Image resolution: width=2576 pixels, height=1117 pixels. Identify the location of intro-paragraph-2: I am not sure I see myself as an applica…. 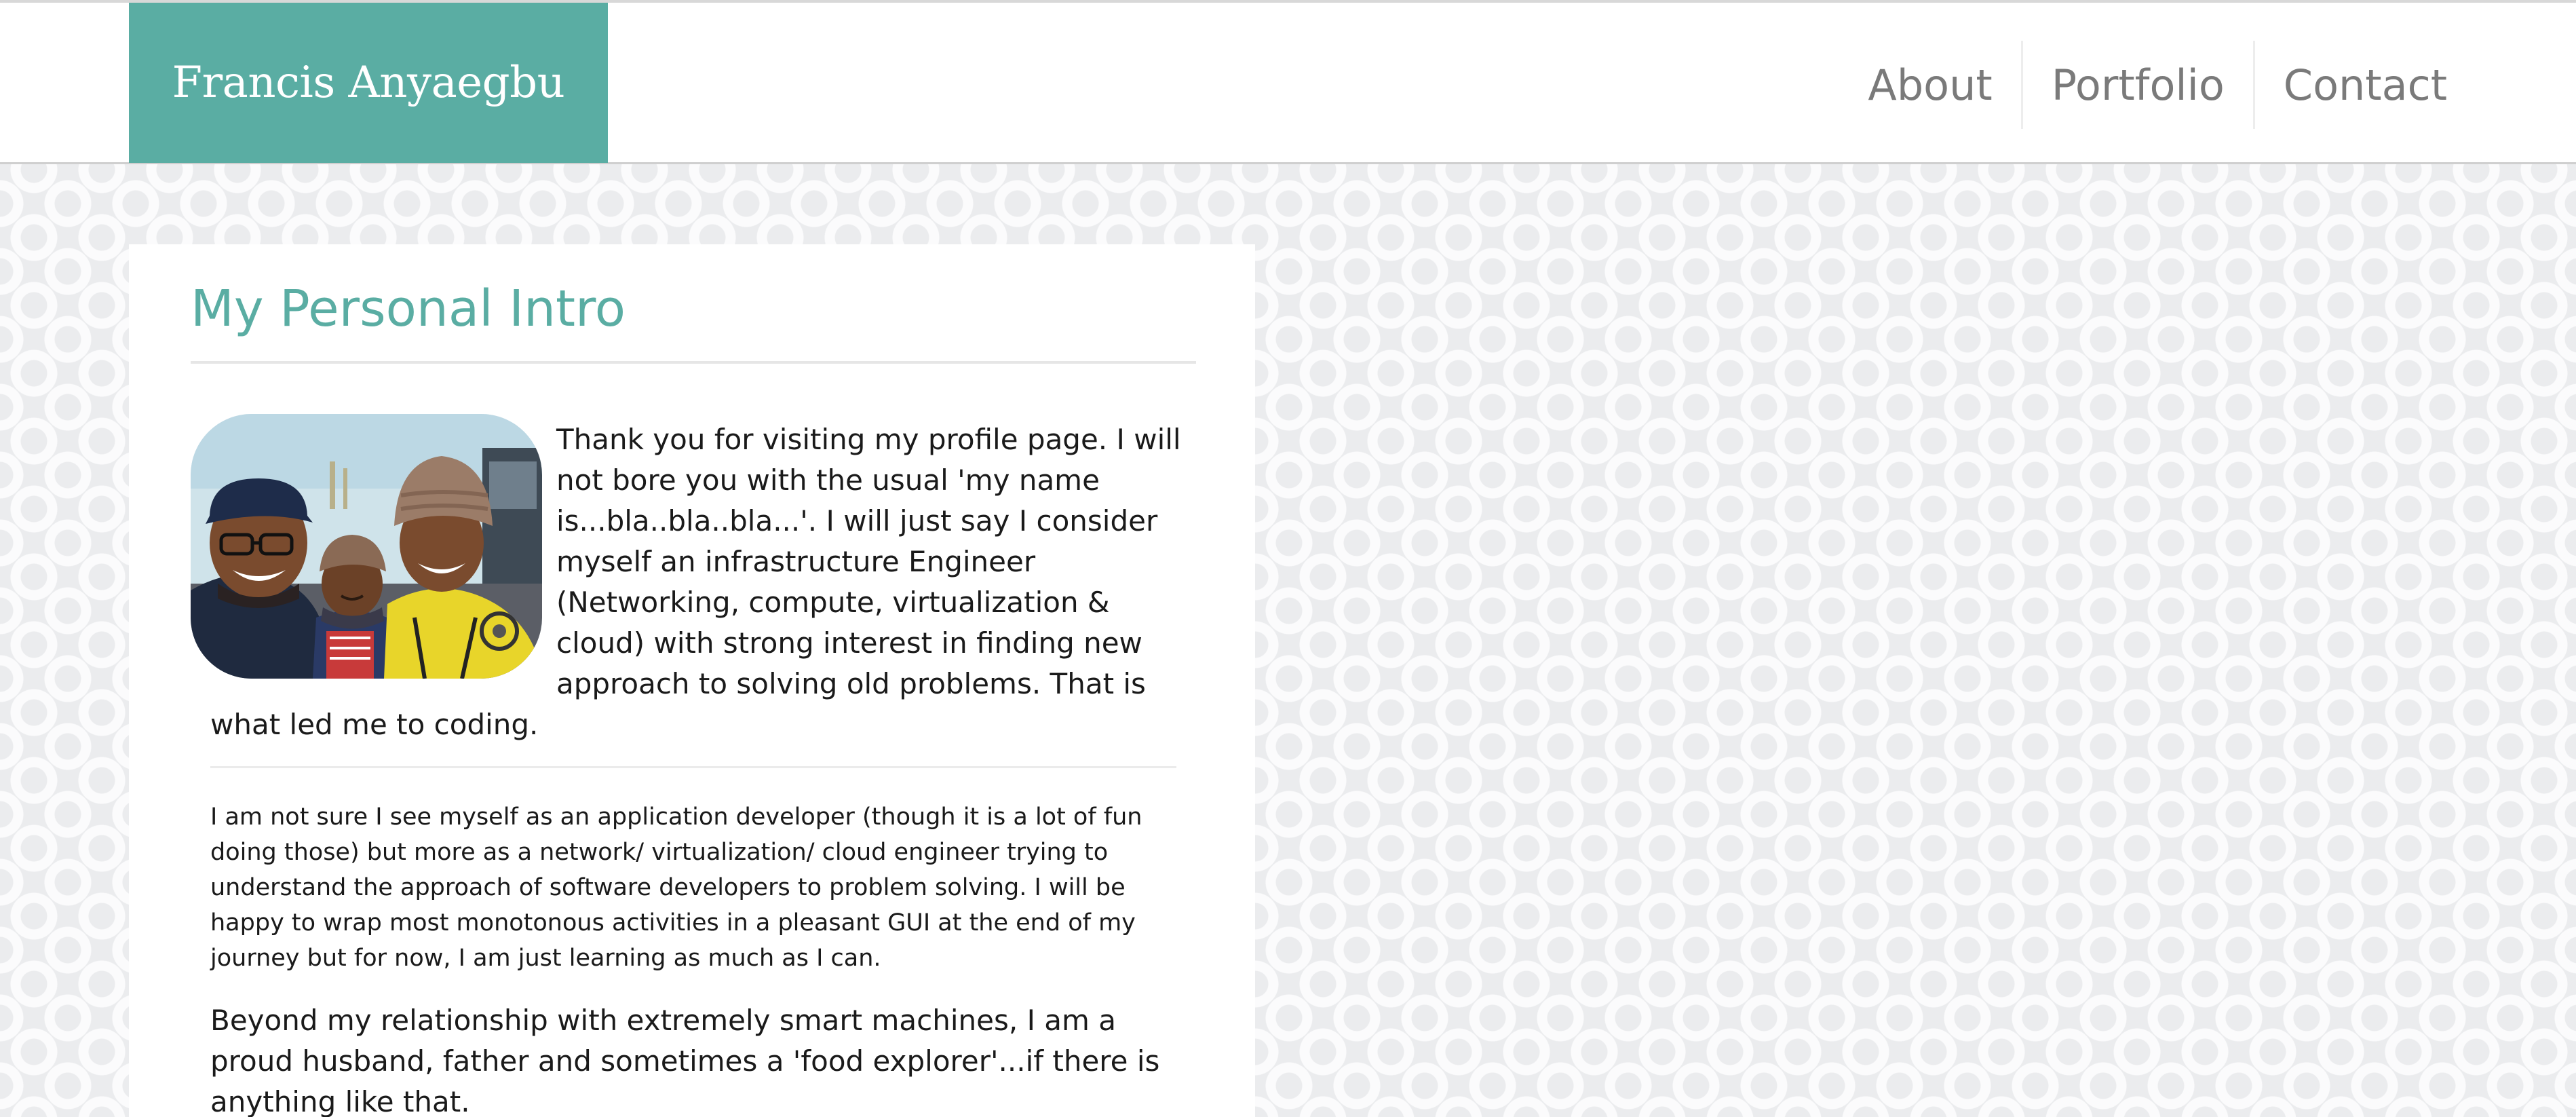
(676, 887).